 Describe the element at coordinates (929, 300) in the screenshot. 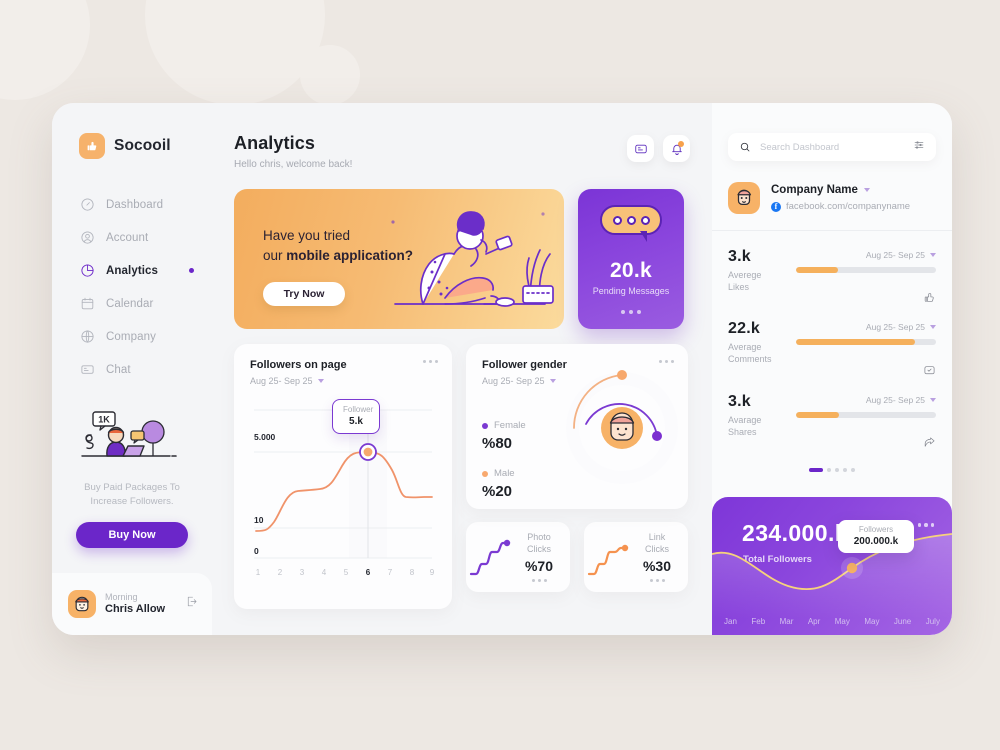

I see `thumbs-up-outline-icon` at that location.